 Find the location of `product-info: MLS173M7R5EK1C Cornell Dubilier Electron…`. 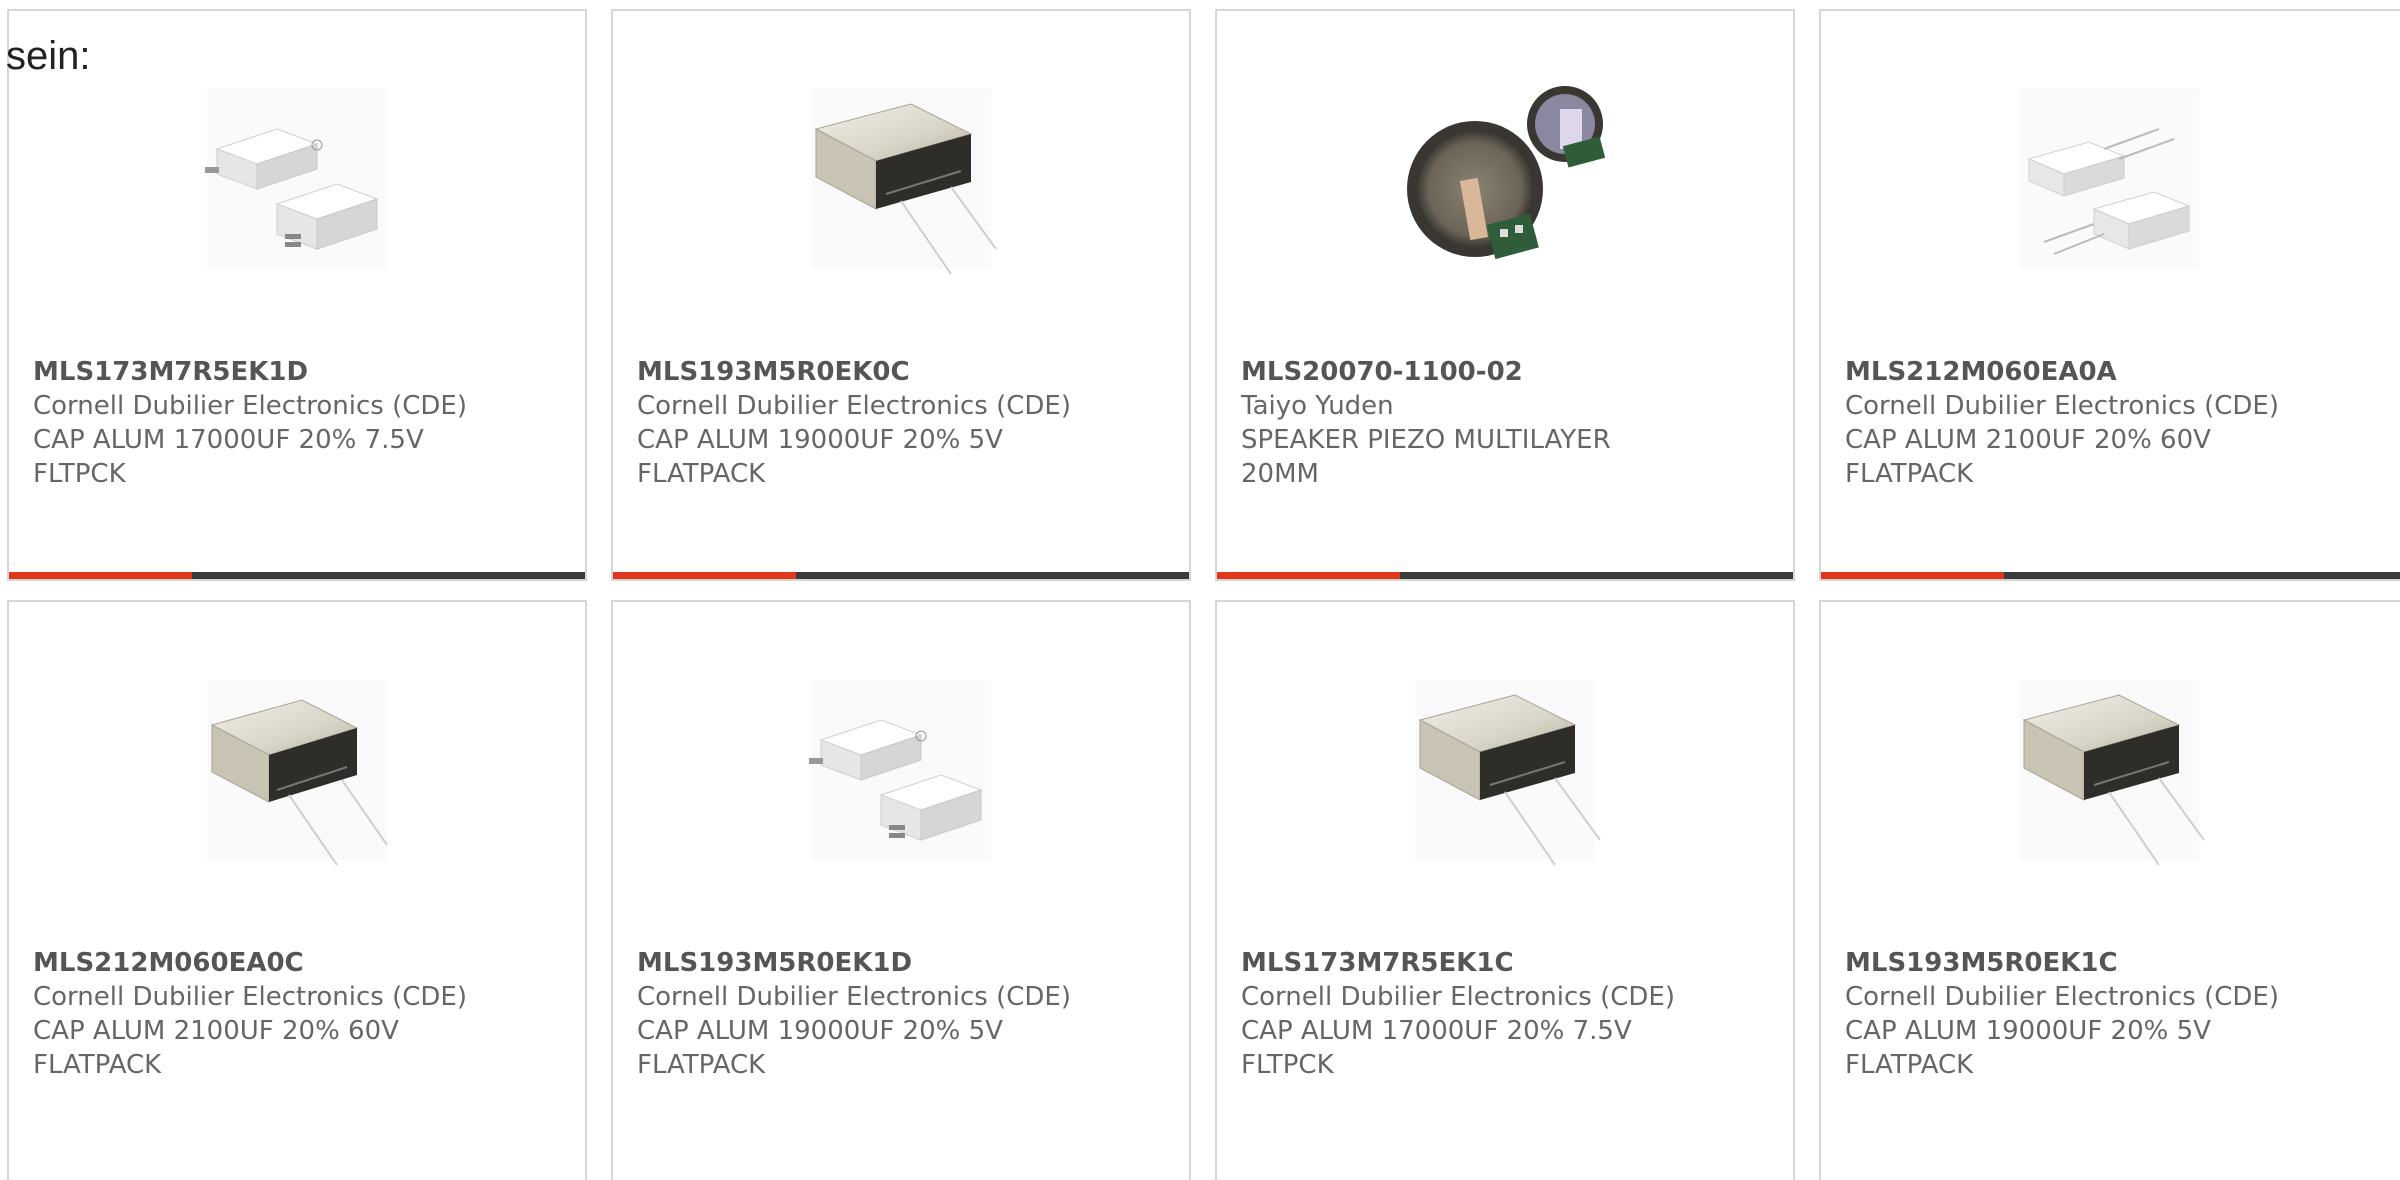

product-info: MLS173M7R5EK1C Cornell Dubilier Electron… is located at coordinates (1507, 1014).